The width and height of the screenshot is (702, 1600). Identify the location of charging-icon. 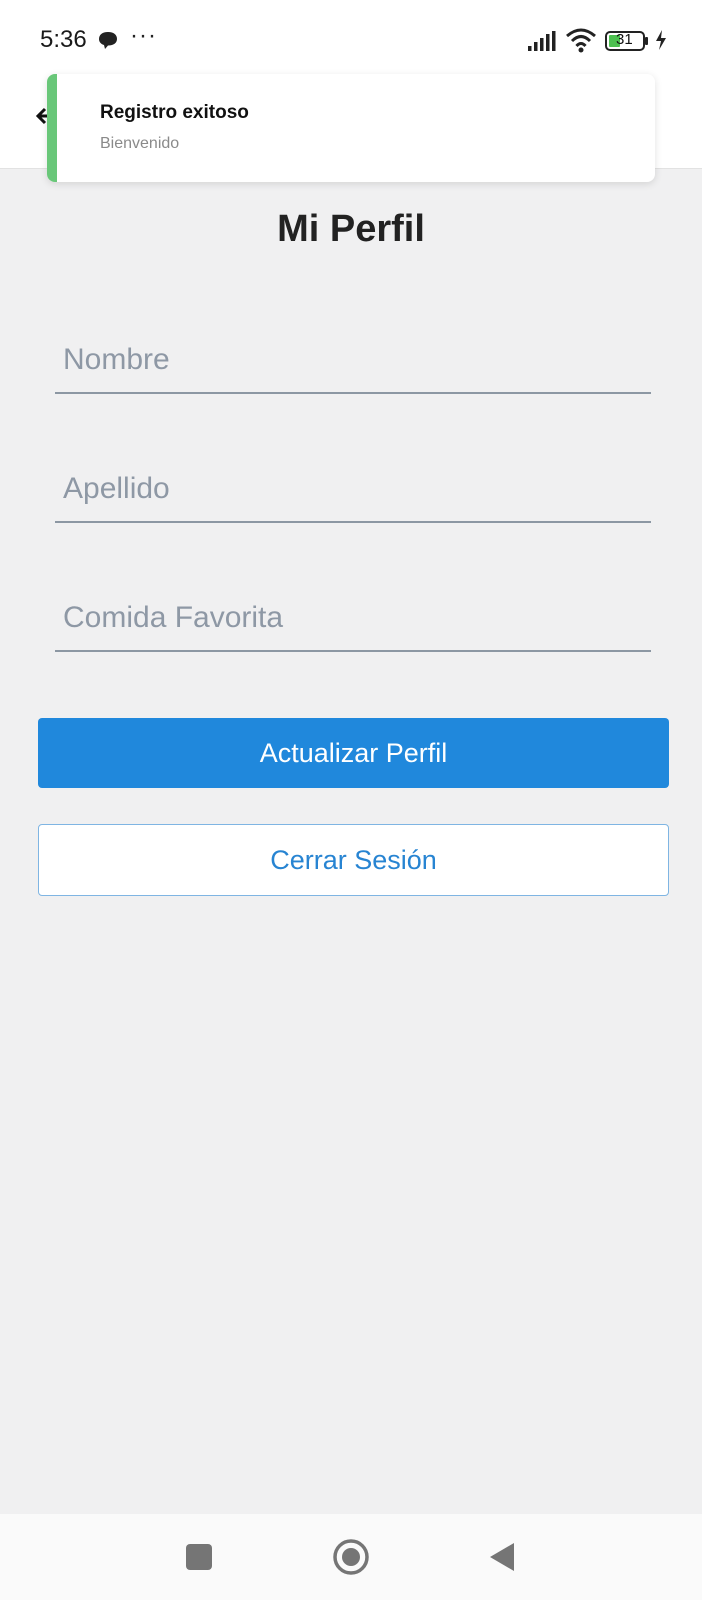
(661, 42).